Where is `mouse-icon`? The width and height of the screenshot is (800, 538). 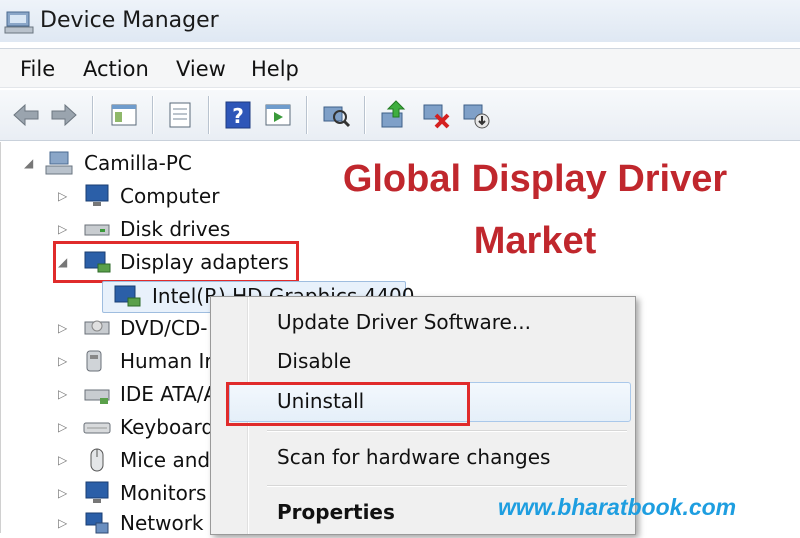
mouse-icon is located at coordinates (97, 460).